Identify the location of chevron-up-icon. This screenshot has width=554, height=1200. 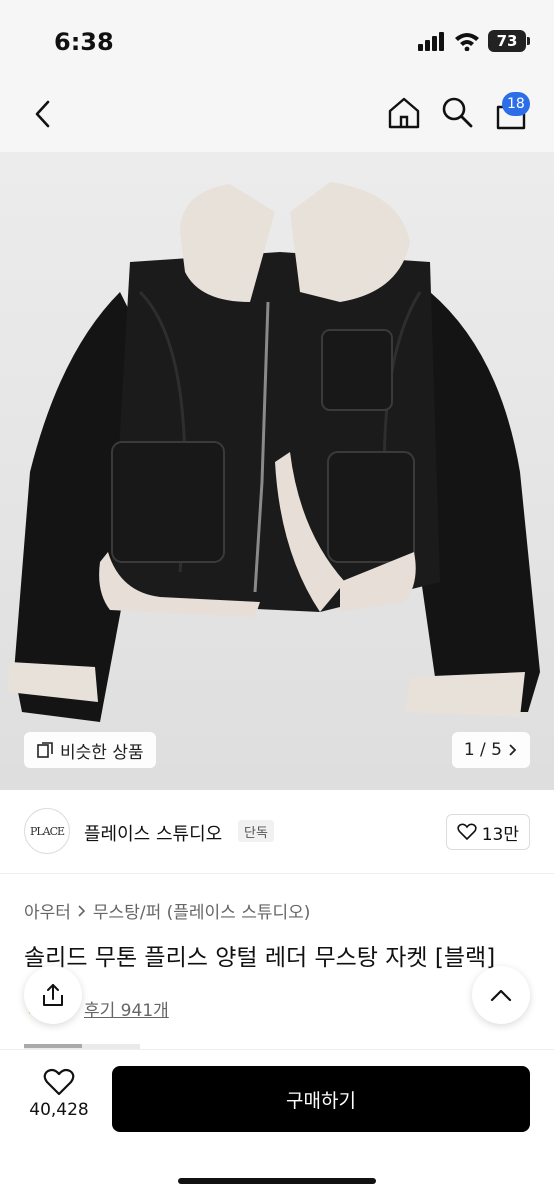
(501, 995).